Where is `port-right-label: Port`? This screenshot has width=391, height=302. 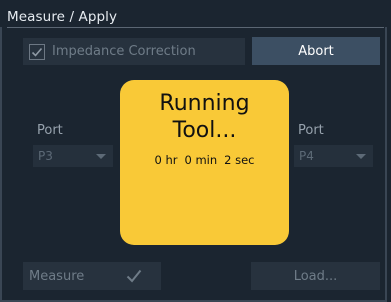 port-right-label: Port is located at coordinates (311, 130).